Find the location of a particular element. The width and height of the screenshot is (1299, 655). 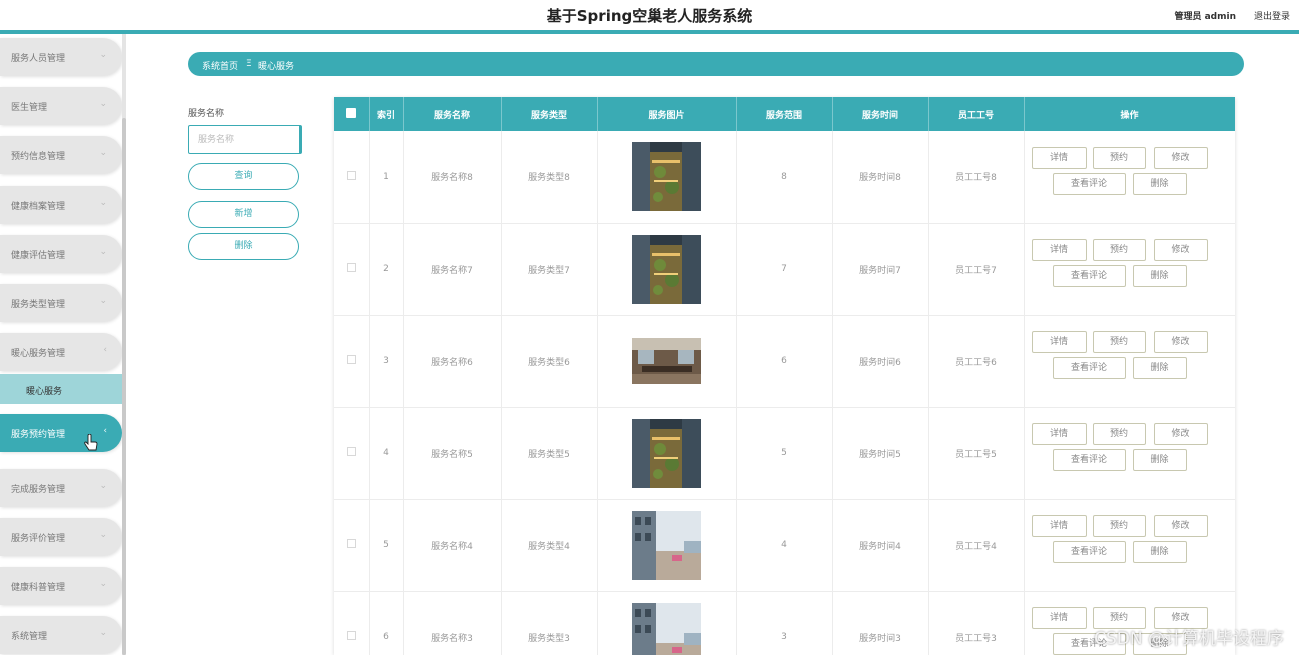

sidebar-item-label: 服务人员管理 is located at coordinates (38, 59).